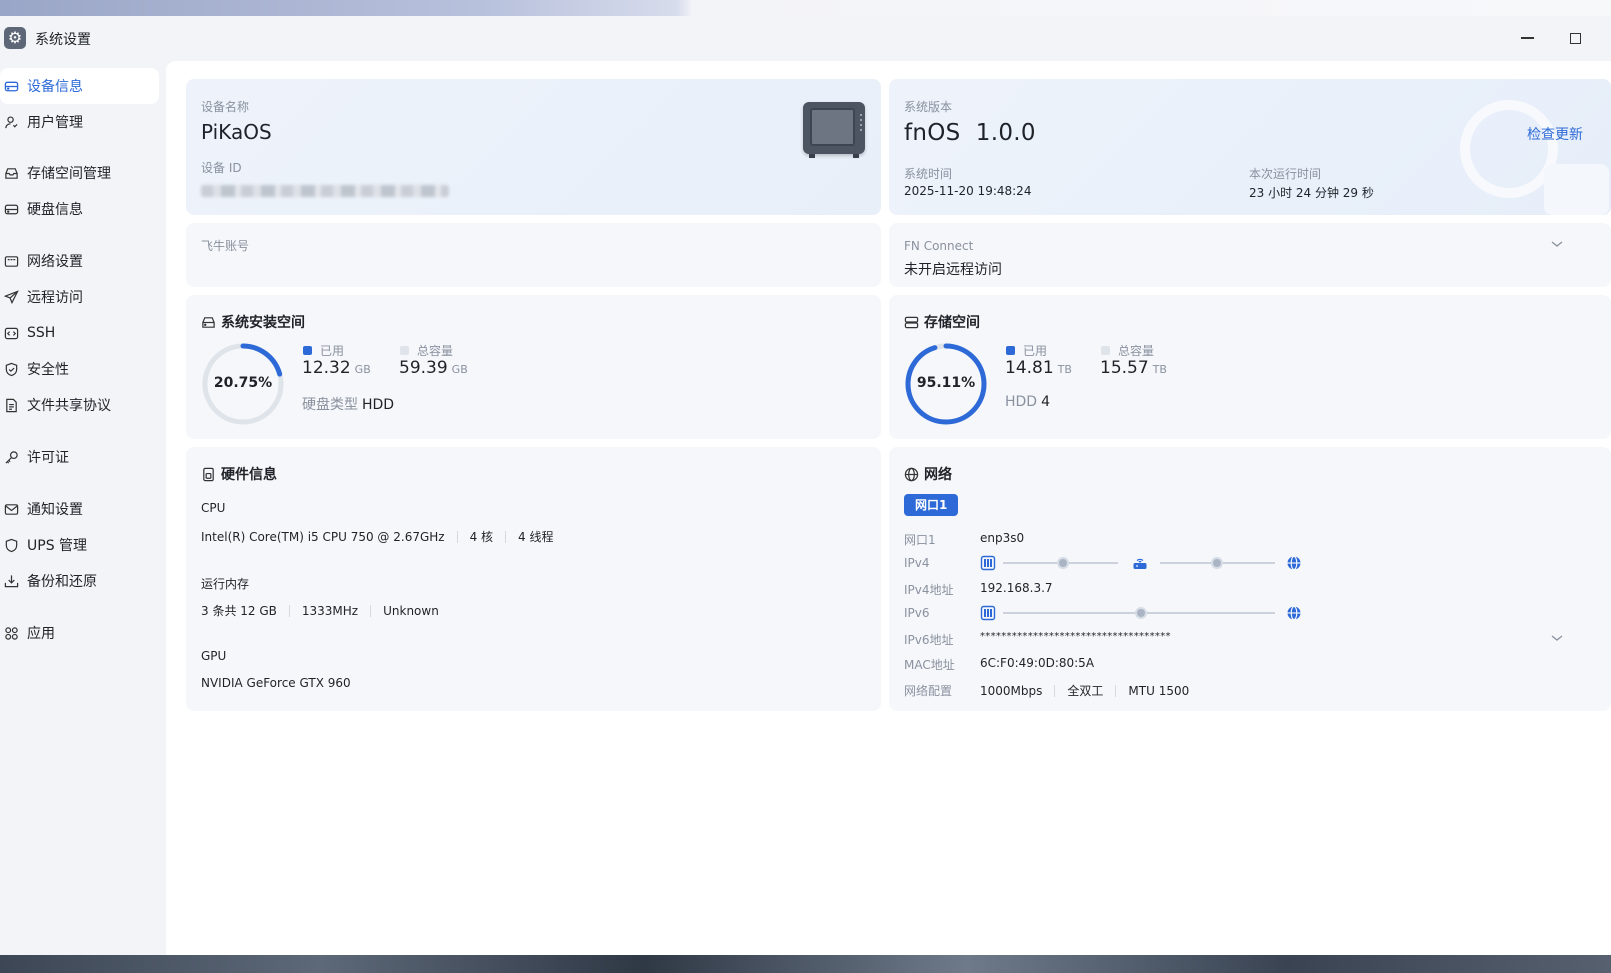 This screenshot has height=973, width=1611. What do you see at coordinates (911, 474) in the screenshot?
I see `globe-icon` at bounding box center [911, 474].